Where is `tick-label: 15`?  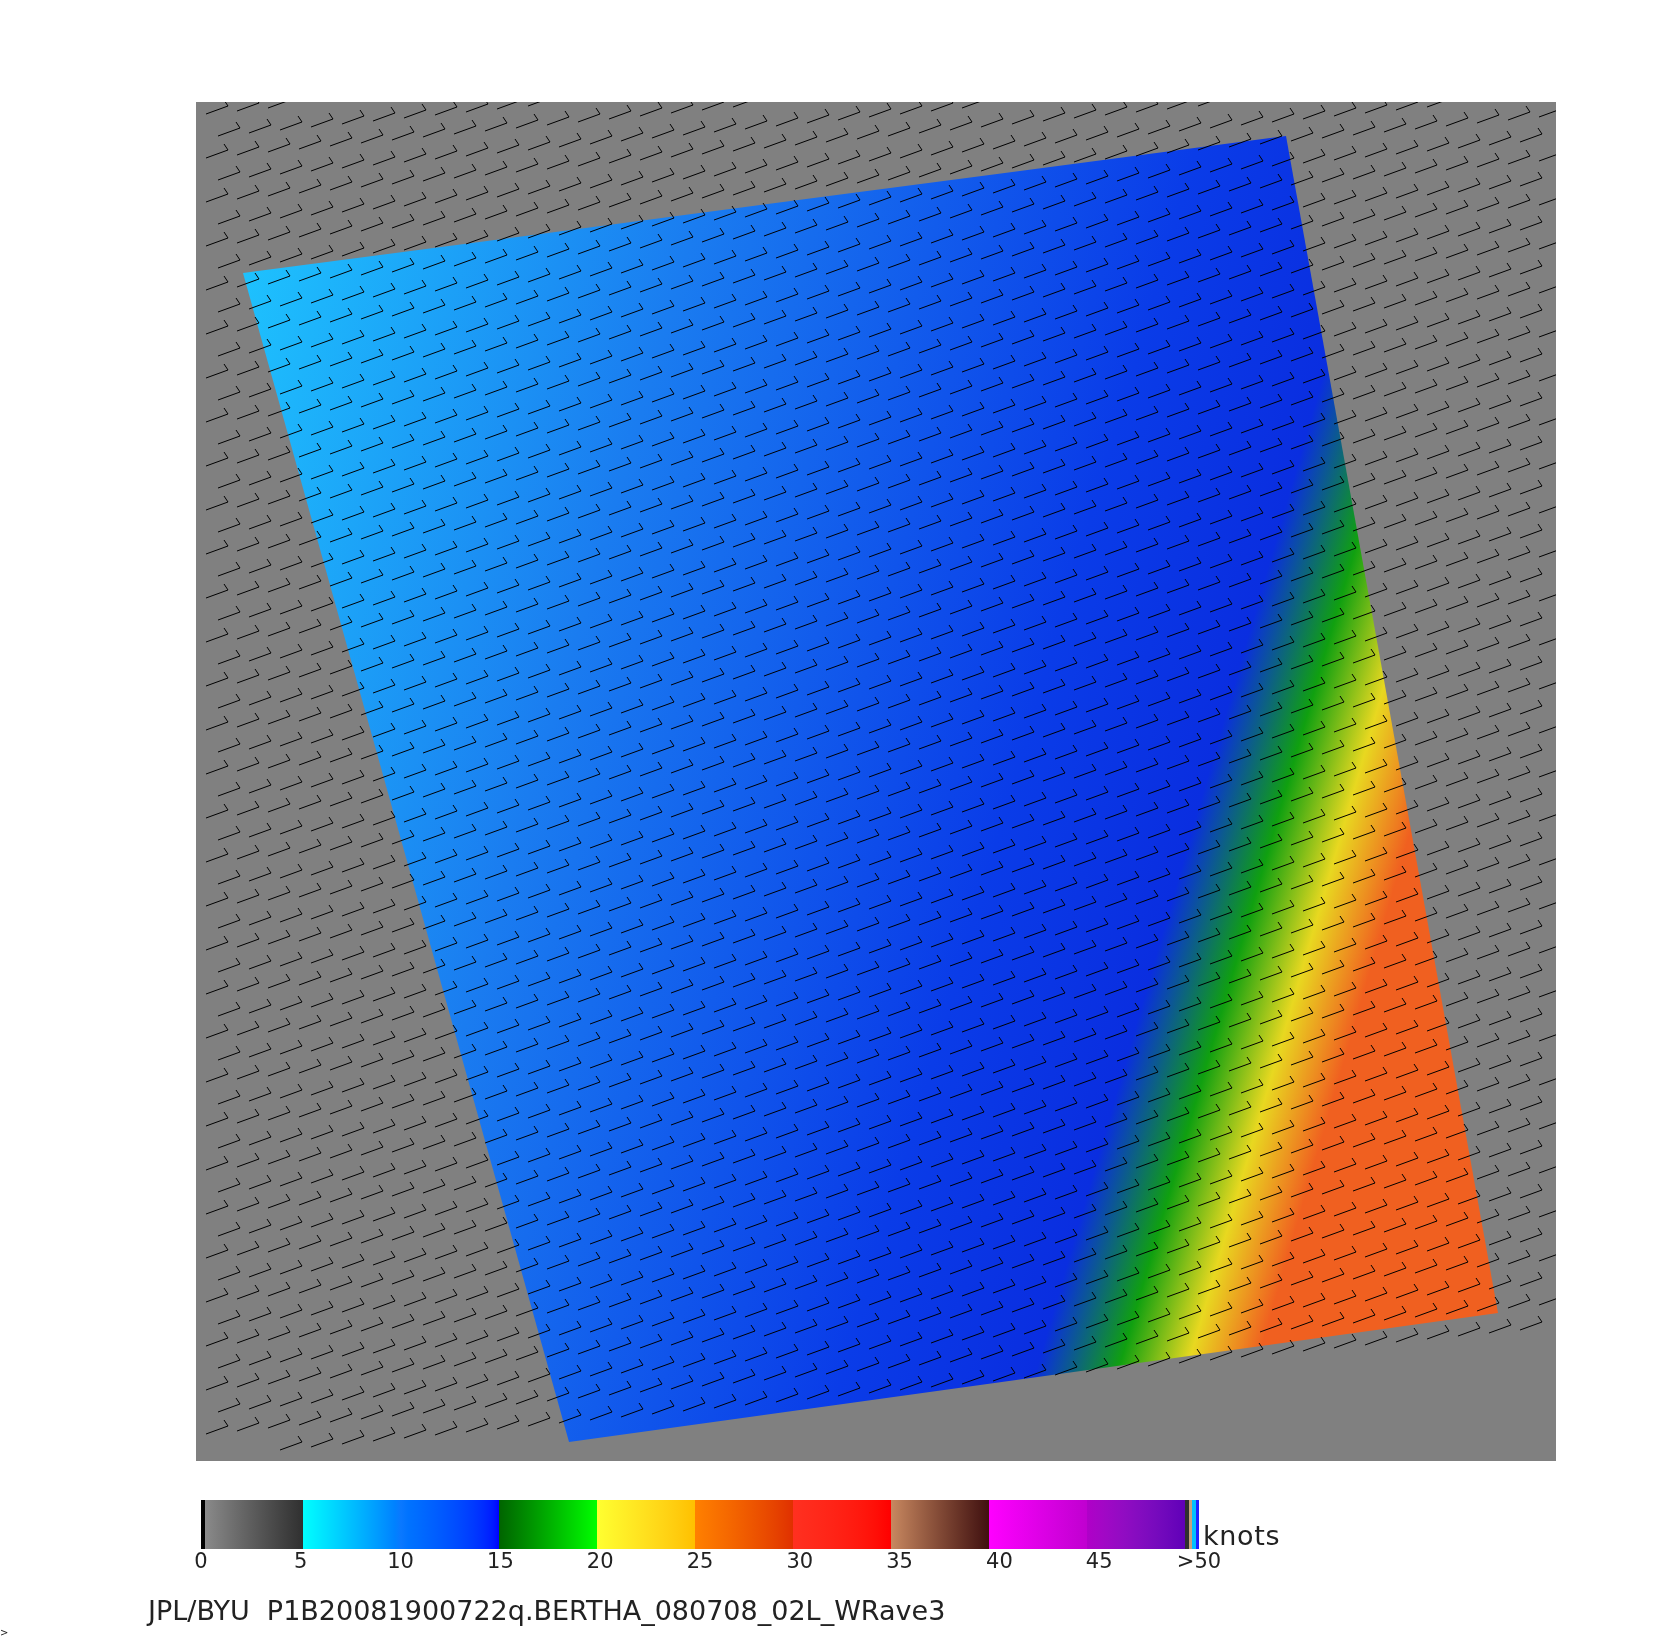 tick-label: 15 is located at coordinates (500, 1561).